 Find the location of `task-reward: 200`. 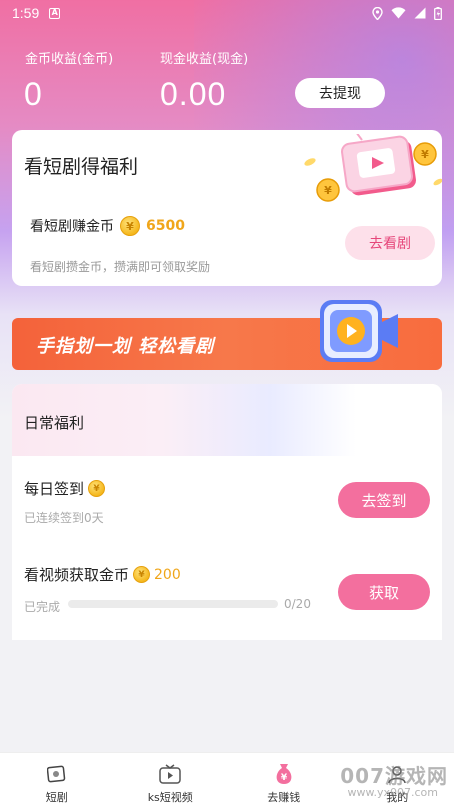

task-reward: 200 is located at coordinates (167, 574).